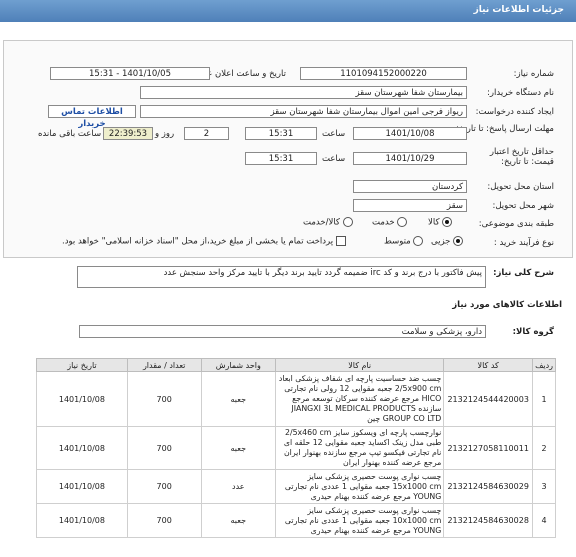  What do you see at coordinates (360, 365) in the screenshot?
I see `col-name: نام کالا` at bounding box center [360, 365].